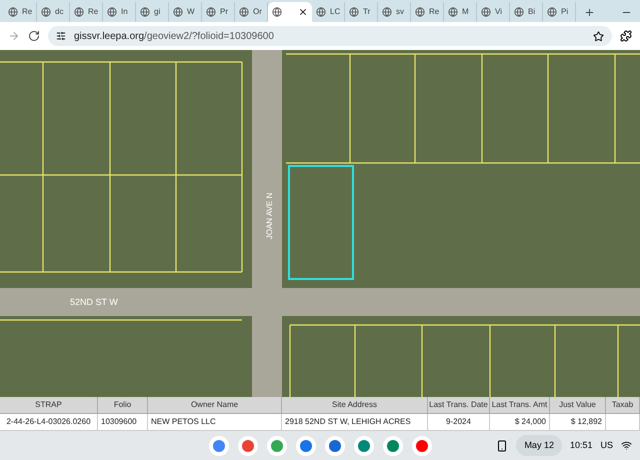 The image size is (640, 460). What do you see at coordinates (355, 422) in the screenshot?
I see `table-cell: 2918 52ND ST W, LEHIGH ACRES` at bounding box center [355, 422].